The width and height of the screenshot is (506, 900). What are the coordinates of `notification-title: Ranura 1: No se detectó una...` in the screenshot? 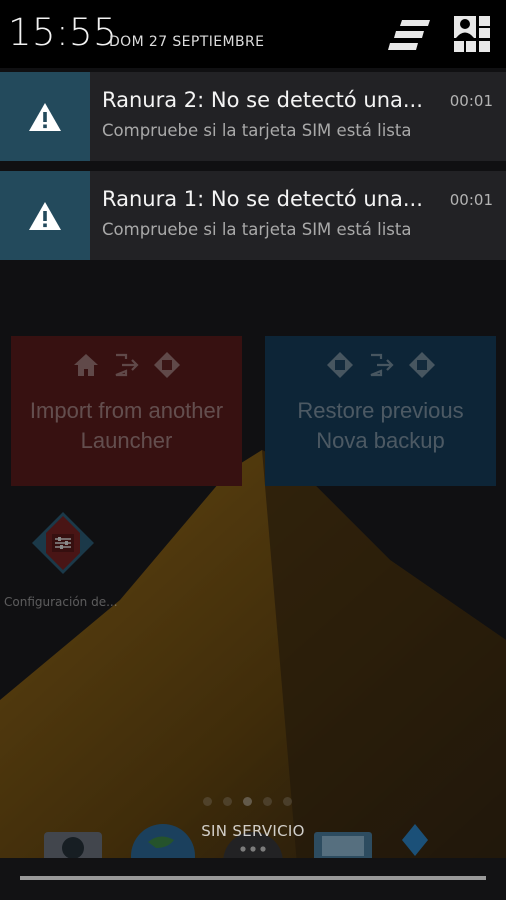 It's located at (262, 199).